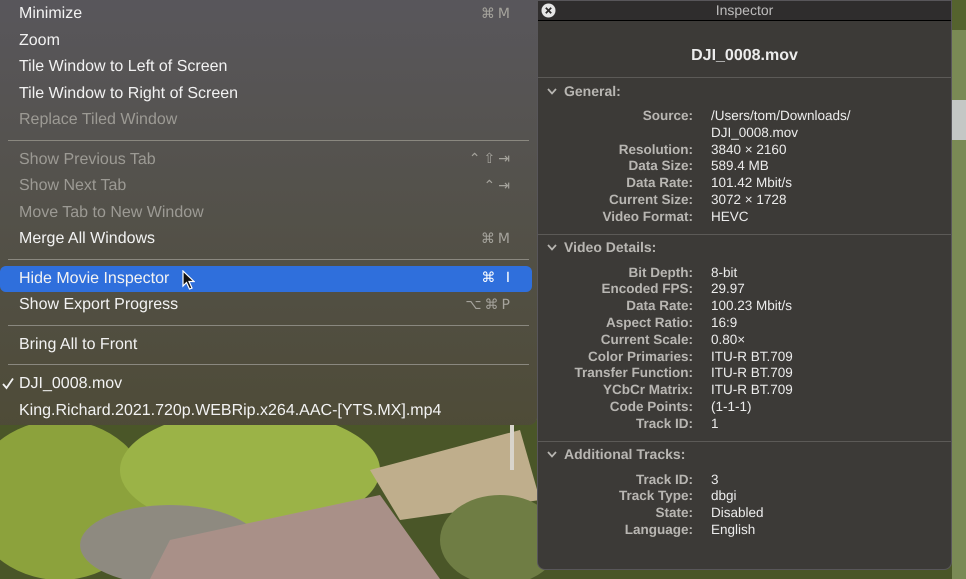 This screenshot has width=966, height=579. What do you see at coordinates (625, 454) in the screenshot?
I see `section-header: Additional Tracks:` at bounding box center [625, 454].